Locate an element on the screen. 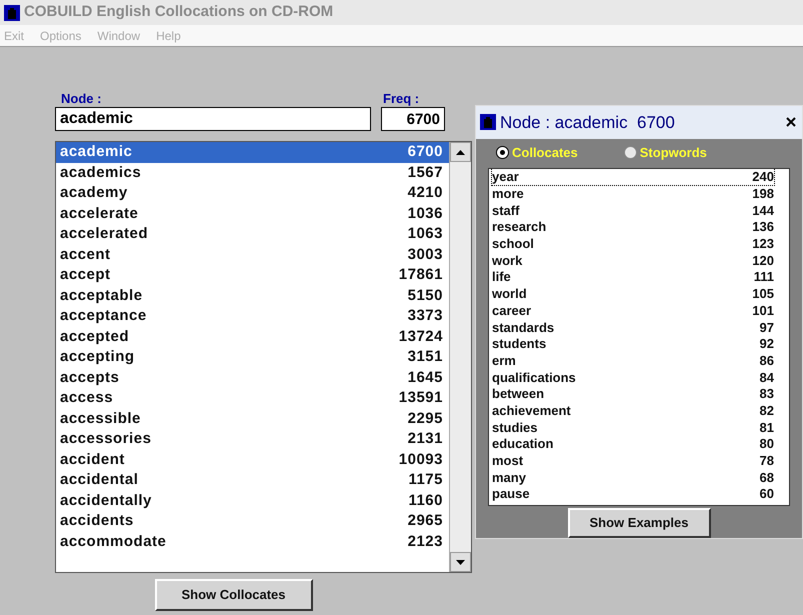  show-collocates-button: Show Collocates is located at coordinates (233, 595).